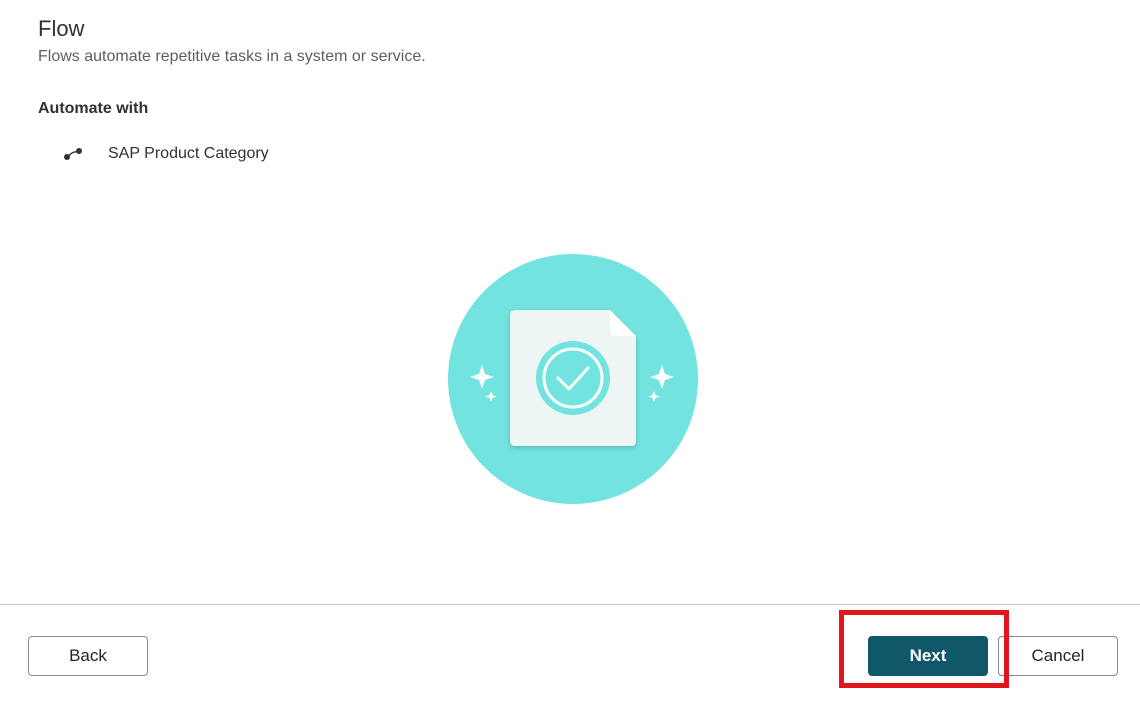 The width and height of the screenshot is (1140, 702). What do you see at coordinates (928, 656) in the screenshot?
I see `next-button: Next` at bounding box center [928, 656].